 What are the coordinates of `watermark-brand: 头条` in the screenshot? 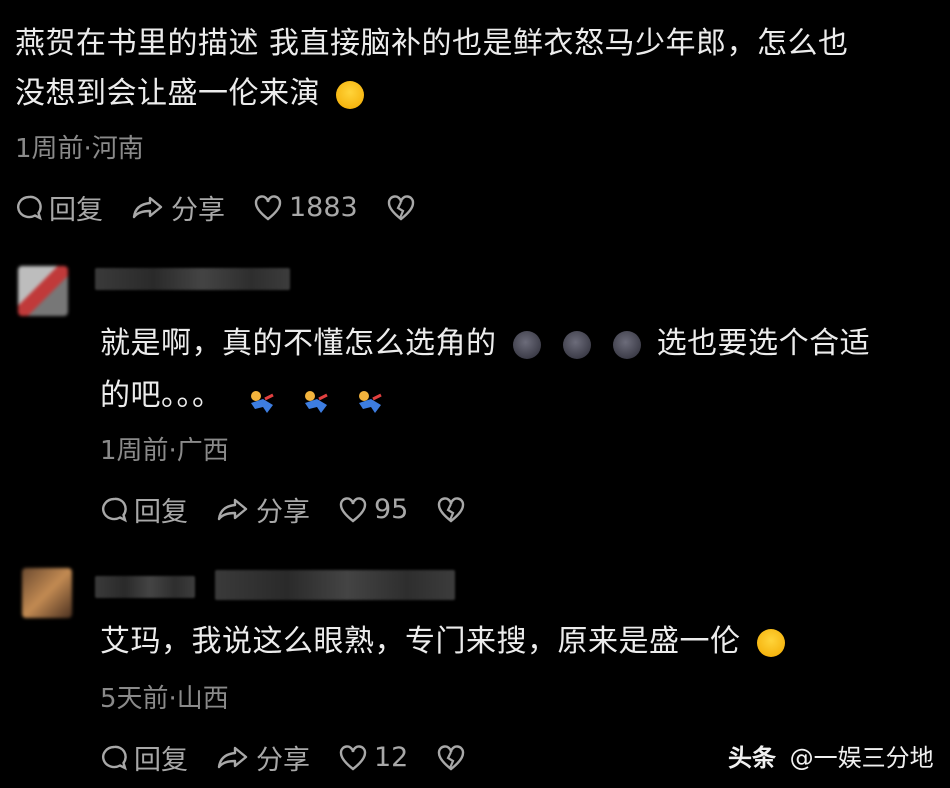 It's located at (752, 758).